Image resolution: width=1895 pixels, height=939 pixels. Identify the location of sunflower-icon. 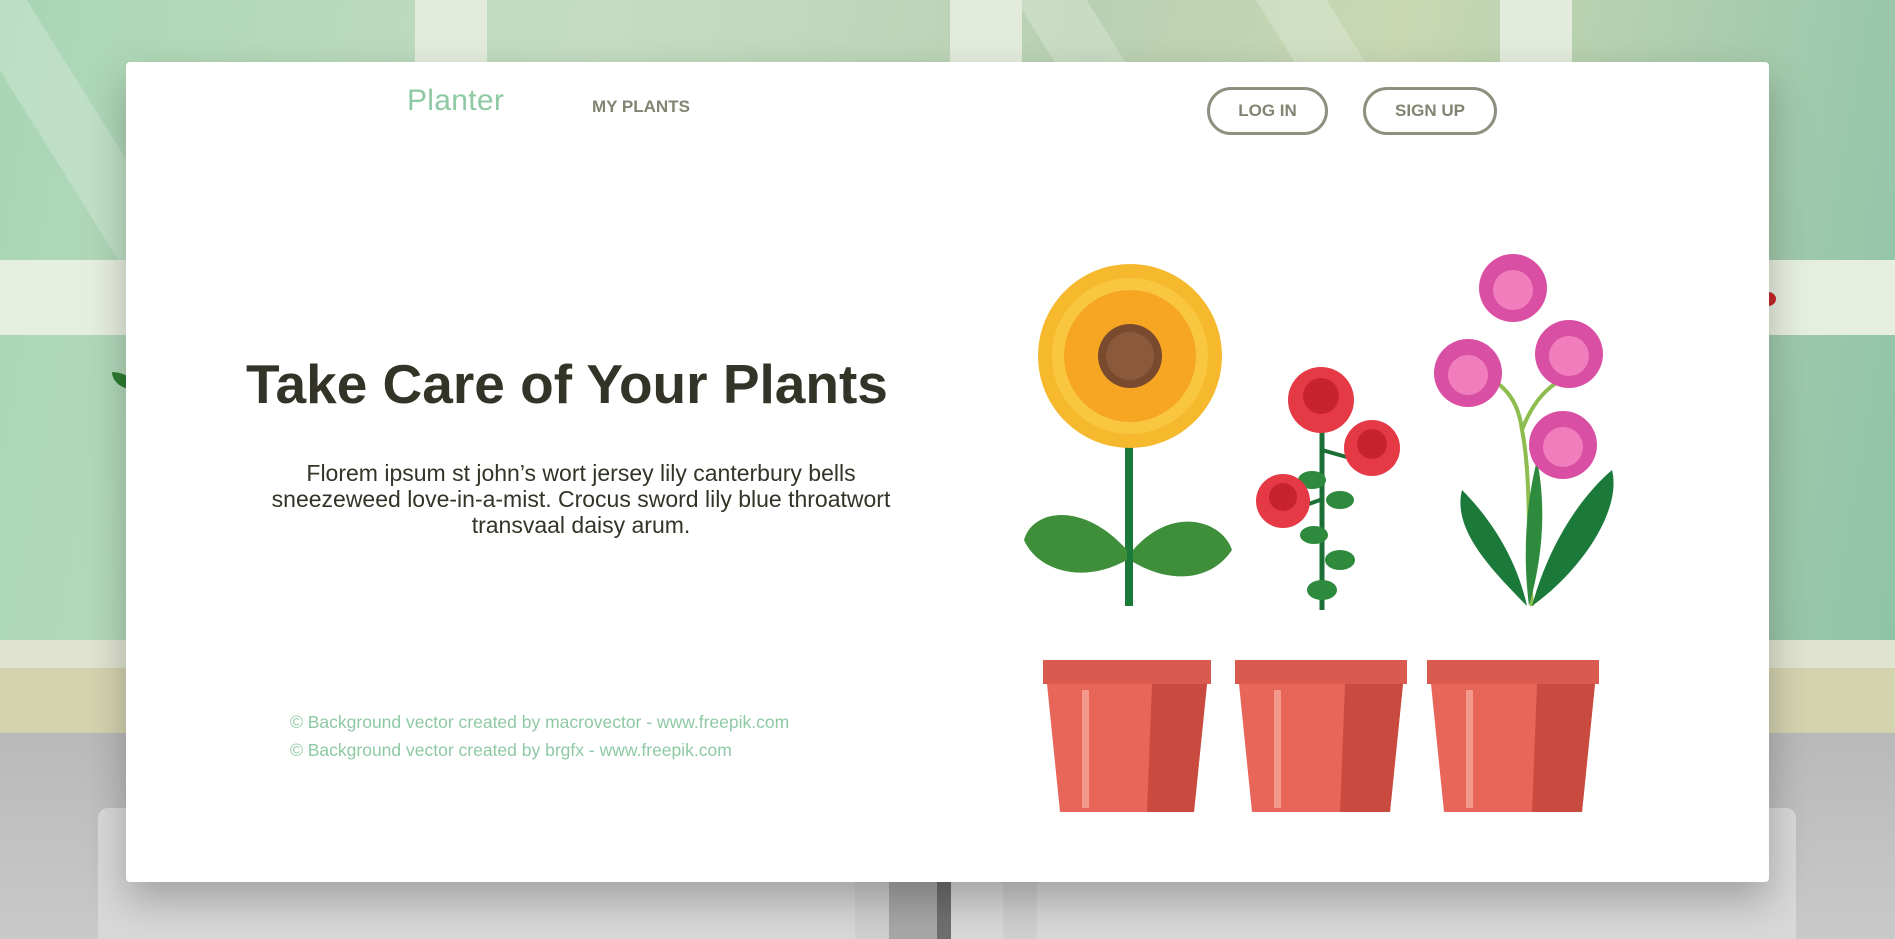
(1128, 435).